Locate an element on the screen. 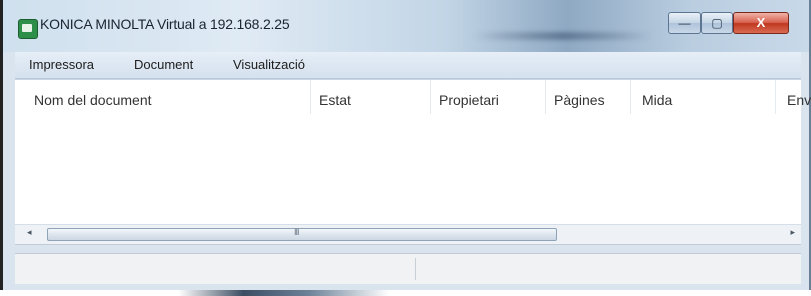  grip-icon: III is located at coordinates (296, 232).